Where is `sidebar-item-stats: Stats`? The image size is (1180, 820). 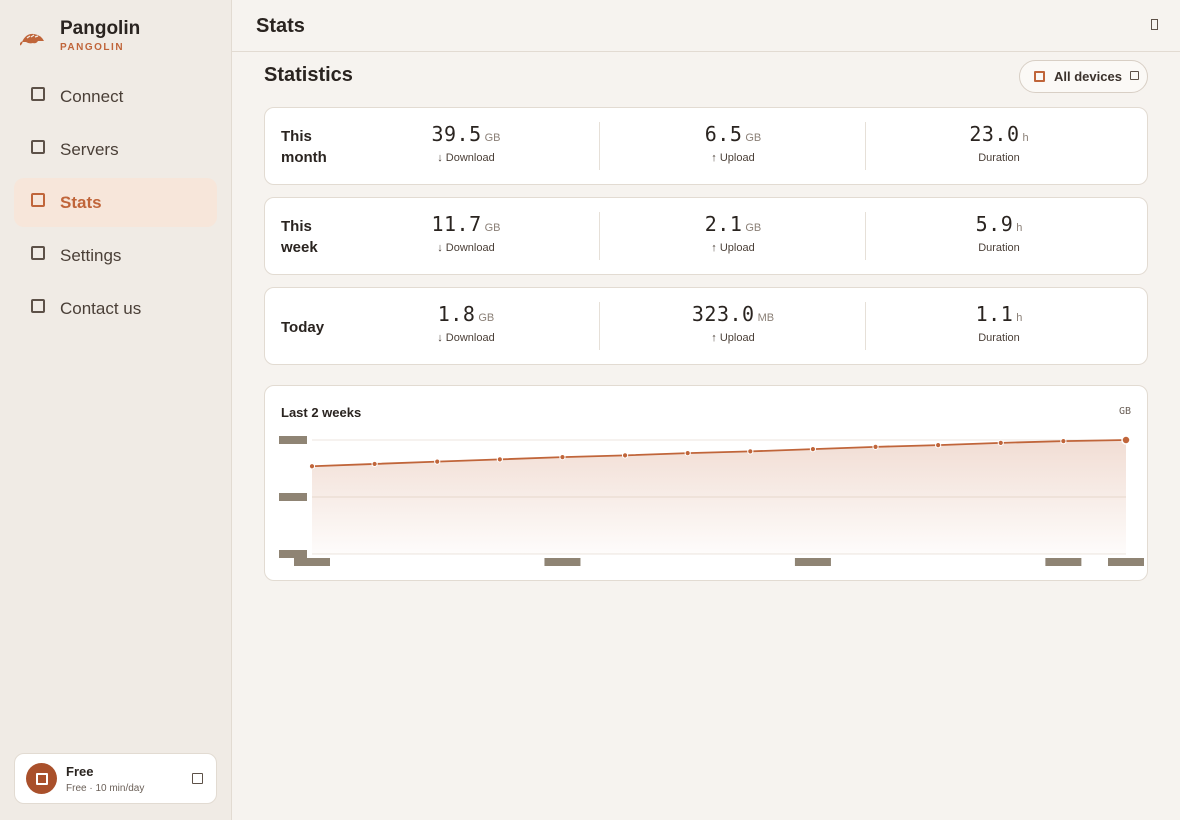
sidebar-item-stats: Stats is located at coordinates (115, 202).